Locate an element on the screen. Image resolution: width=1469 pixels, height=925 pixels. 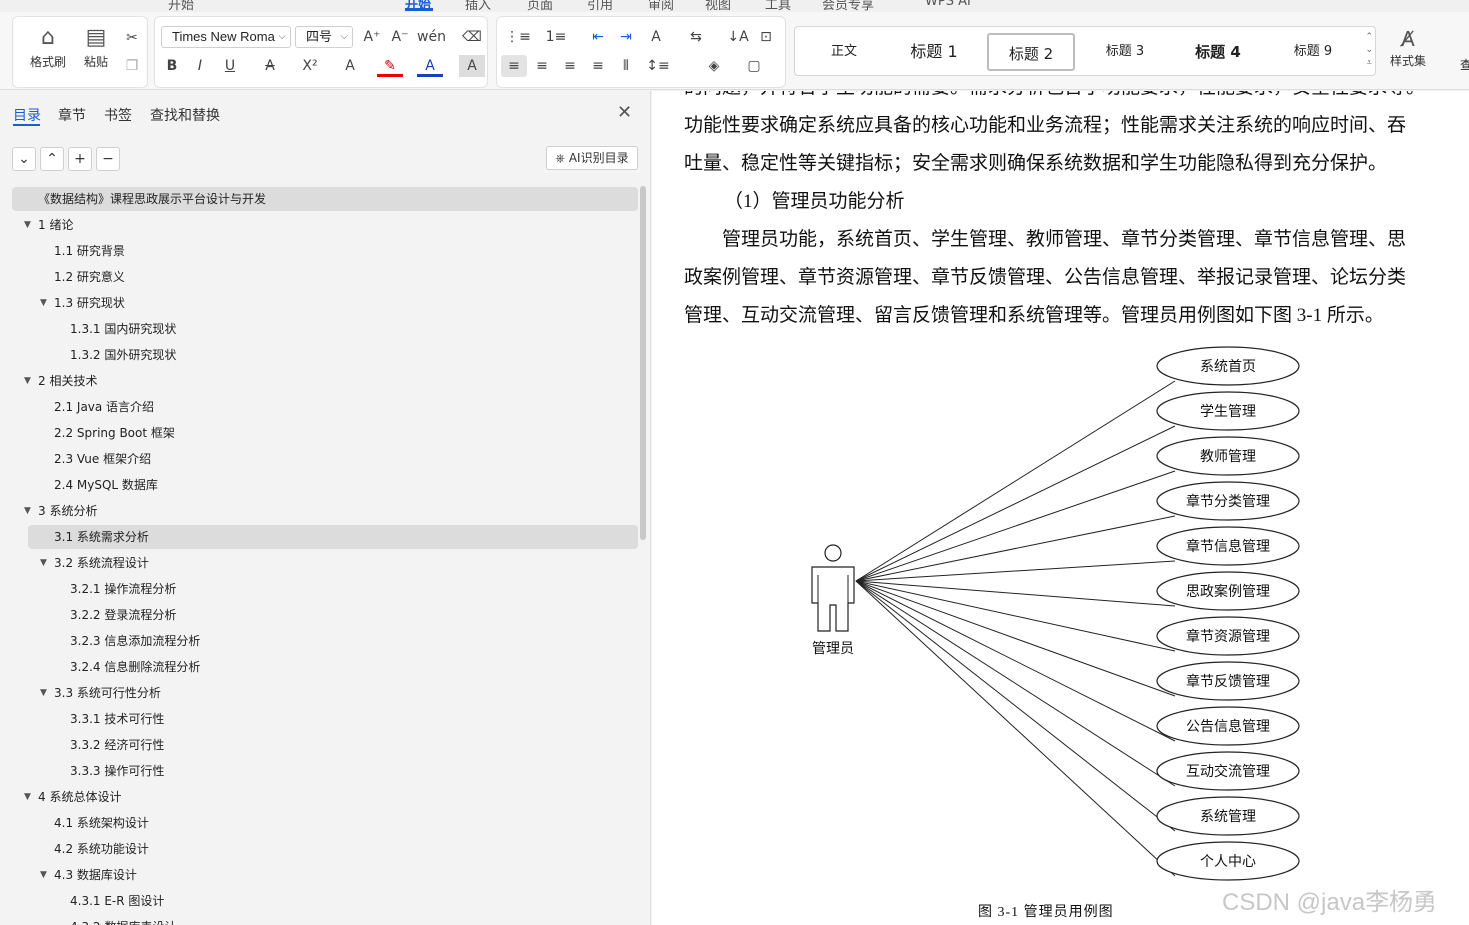
toc-item: 2.2 Spring Boot 框架 is located at coordinates (325, 433).